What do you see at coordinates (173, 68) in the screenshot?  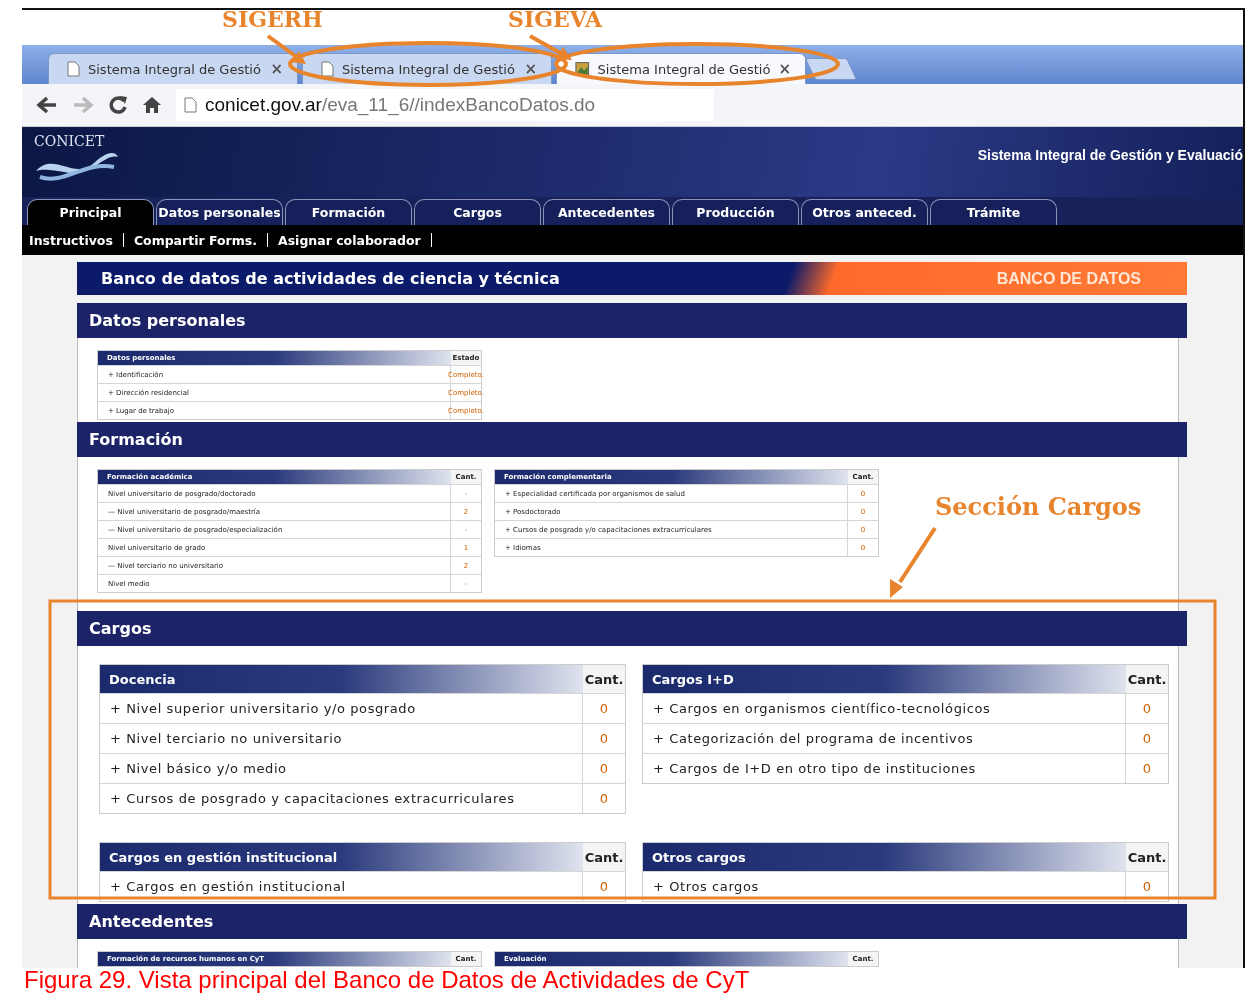 I see `browser-tab: Sistema Integral de Gestió ×` at bounding box center [173, 68].